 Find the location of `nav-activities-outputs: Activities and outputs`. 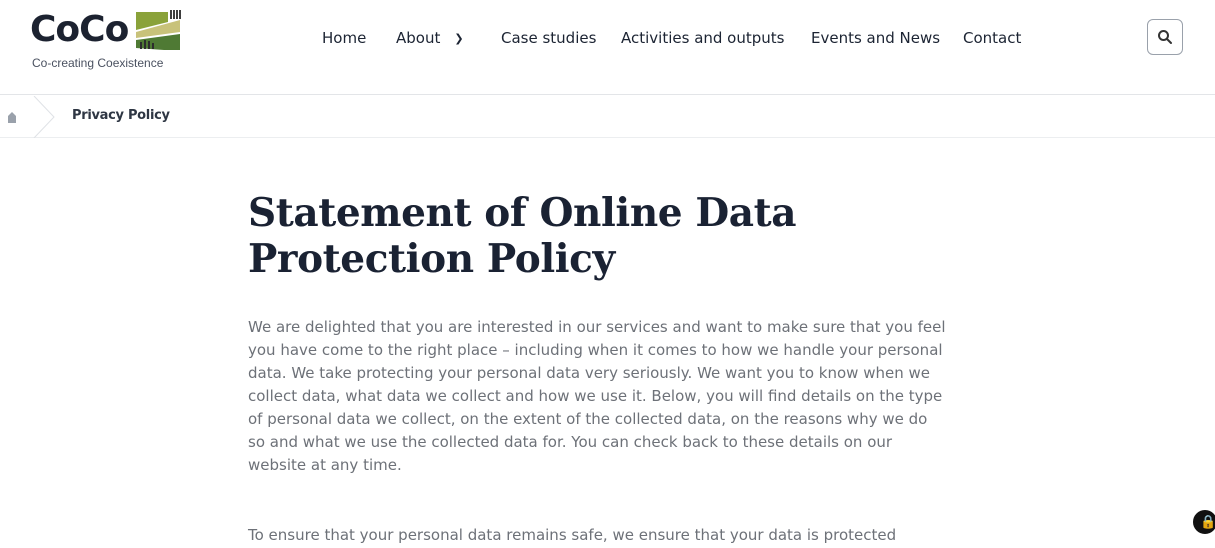

nav-activities-outputs: Activities and outputs is located at coordinates (702, 38).